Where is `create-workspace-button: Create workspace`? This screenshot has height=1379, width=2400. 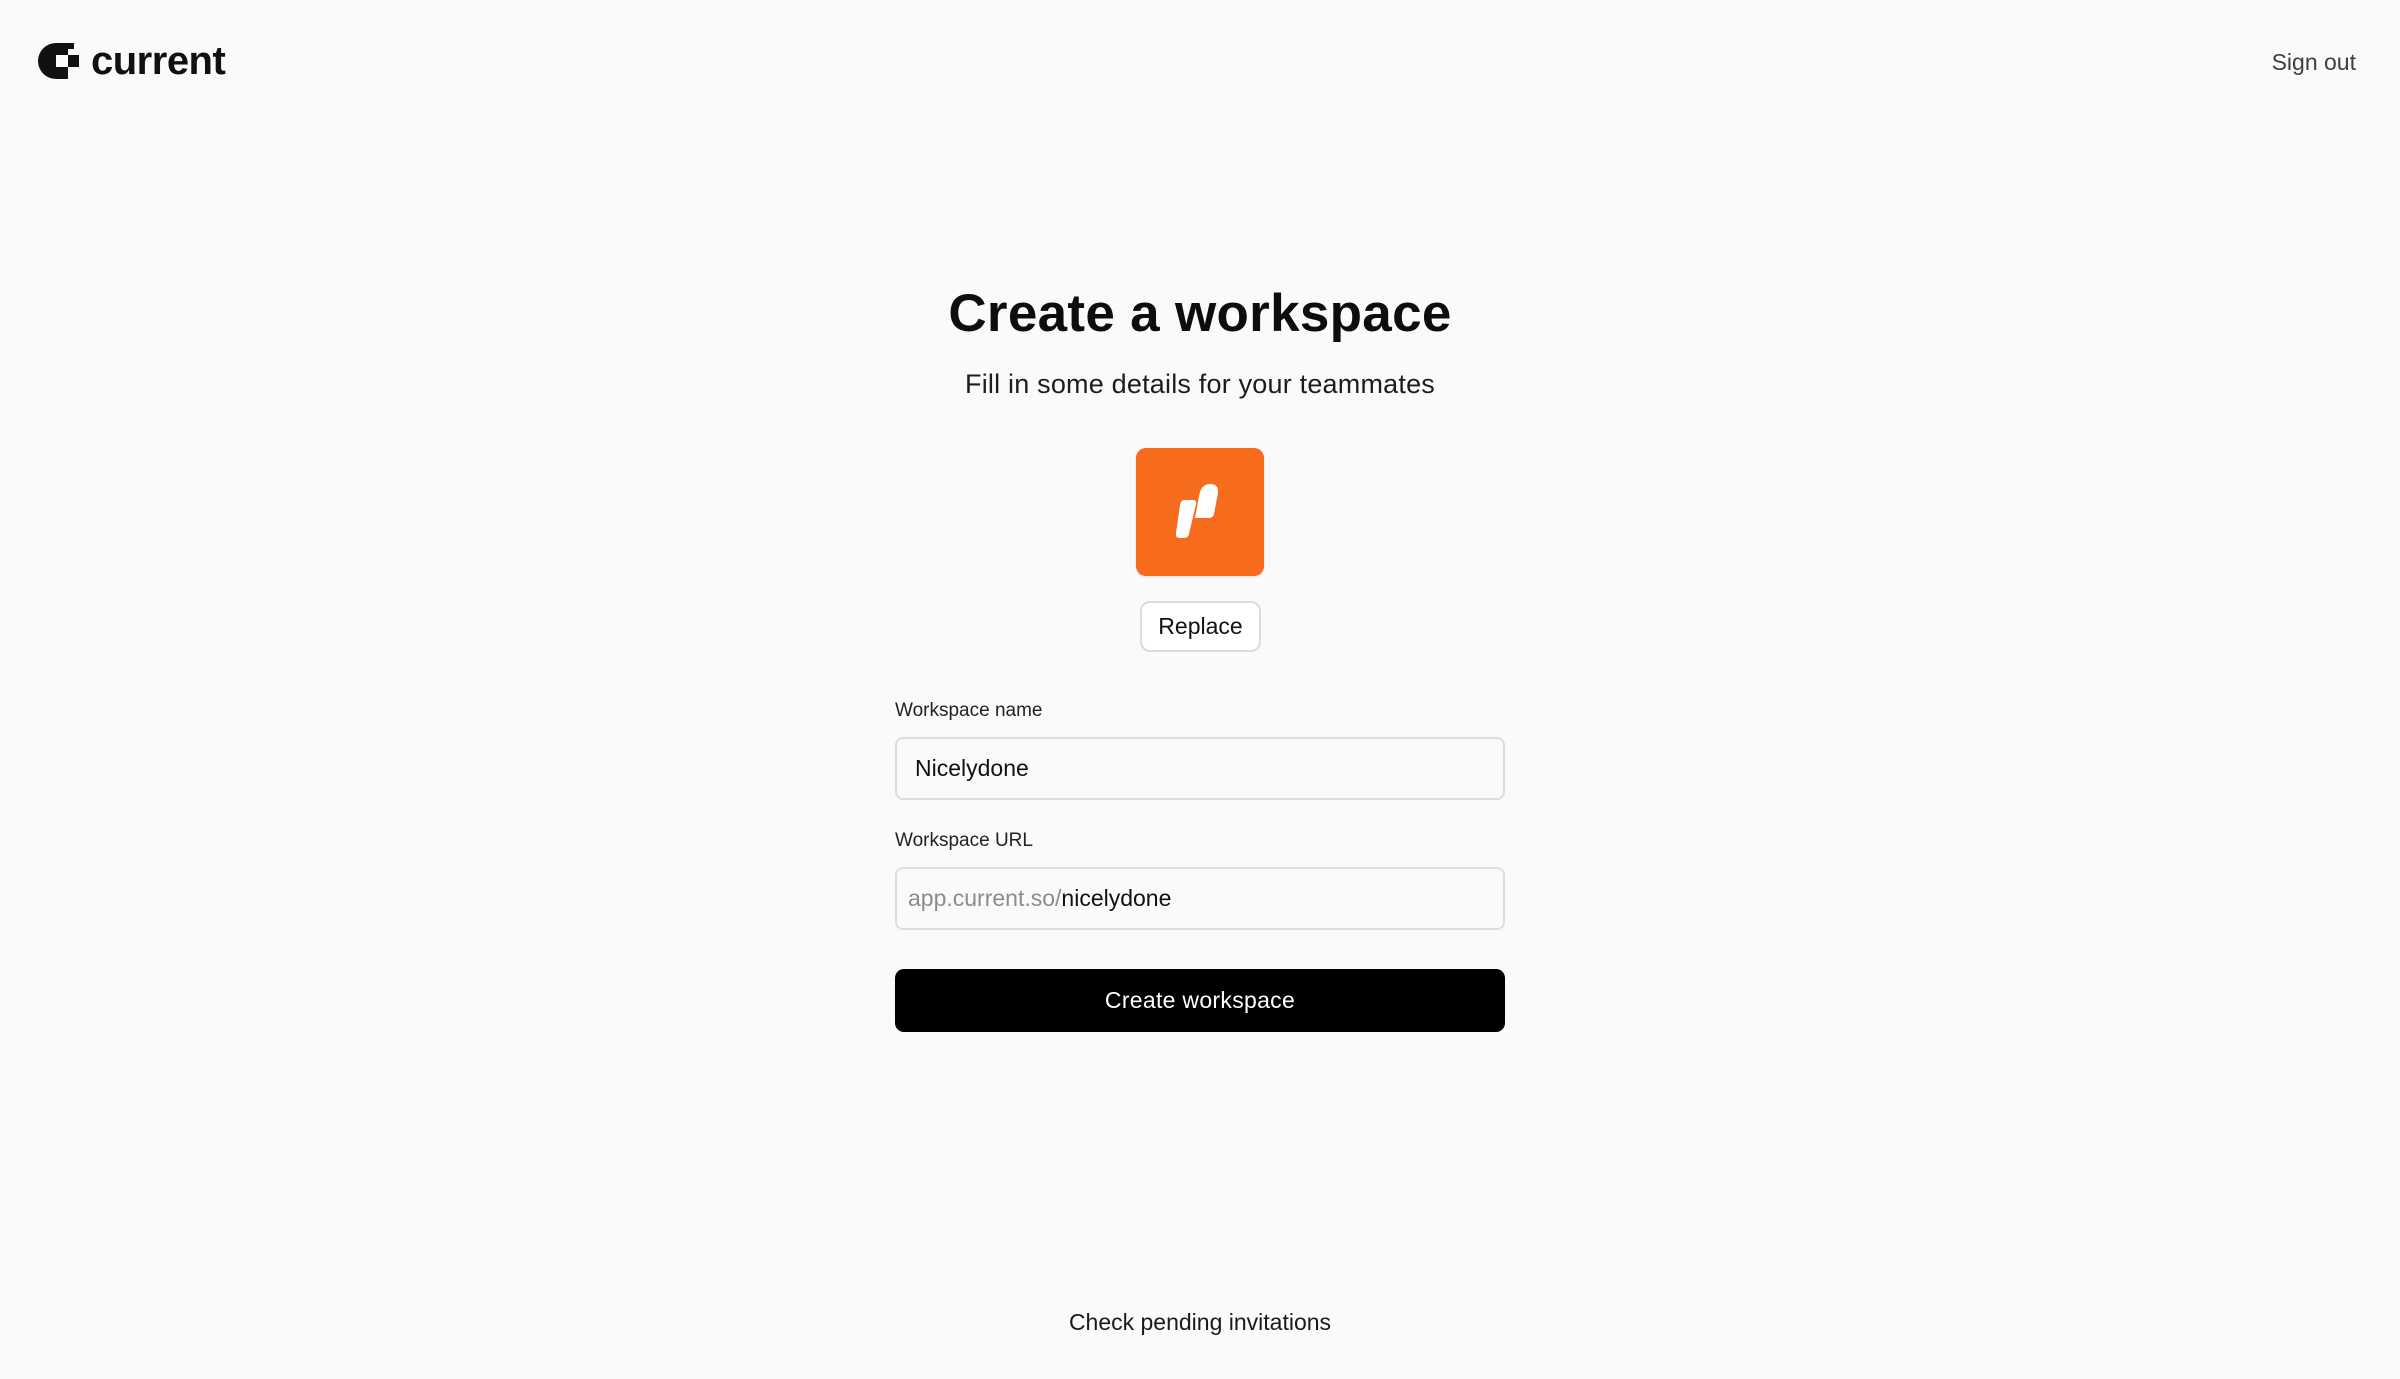 create-workspace-button: Create workspace is located at coordinates (1200, 1000).